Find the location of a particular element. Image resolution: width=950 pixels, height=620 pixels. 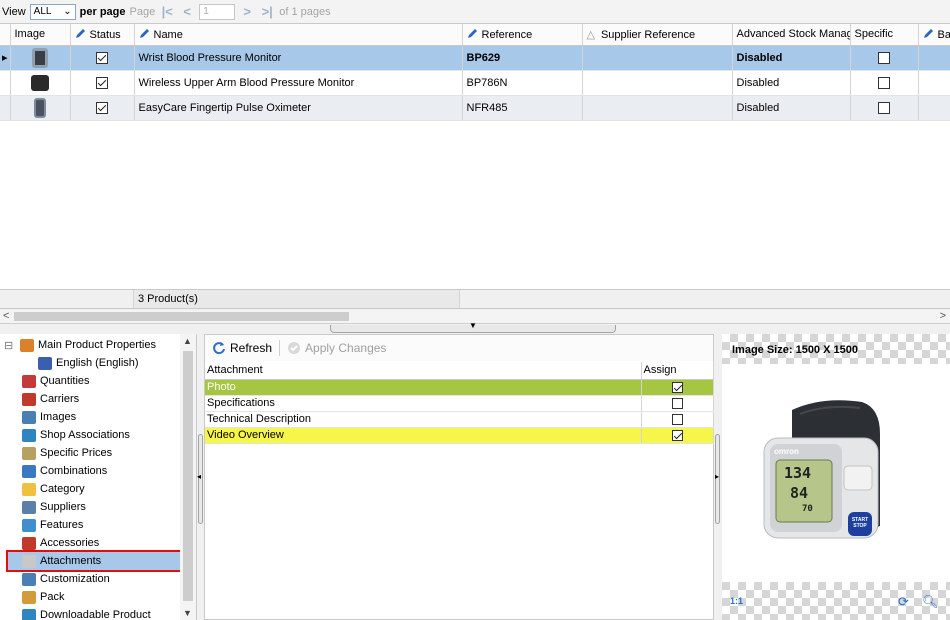

header-attachment: Attachment is located at coordinates (423, 371).